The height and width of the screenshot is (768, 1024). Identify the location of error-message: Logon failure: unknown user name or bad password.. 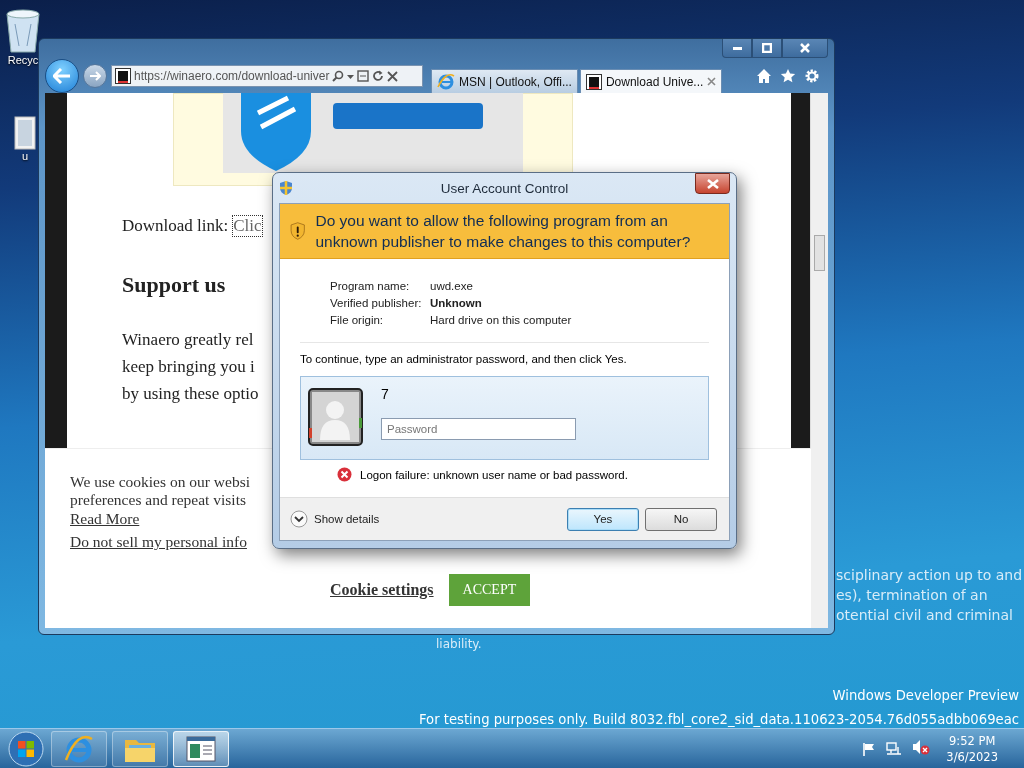
(494, 474).